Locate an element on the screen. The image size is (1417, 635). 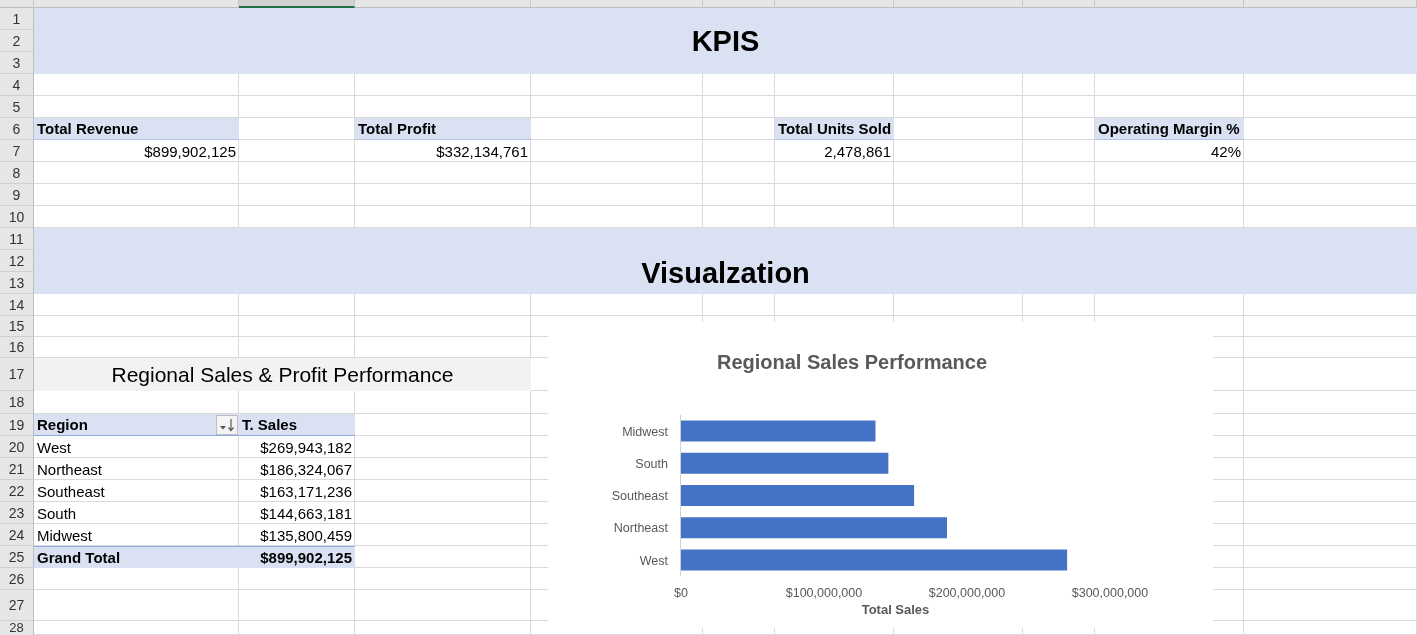
total-label: Grand Total is located at coordinates (136, 557).